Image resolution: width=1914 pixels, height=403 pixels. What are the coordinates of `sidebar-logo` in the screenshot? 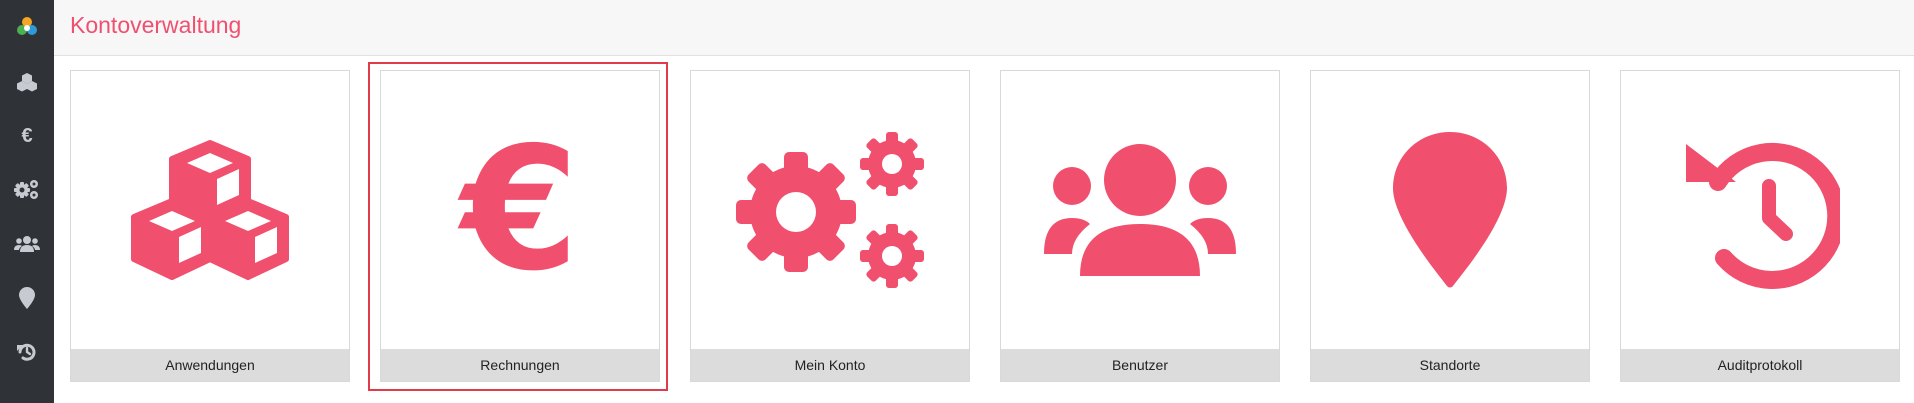 It's located at (27, 26).